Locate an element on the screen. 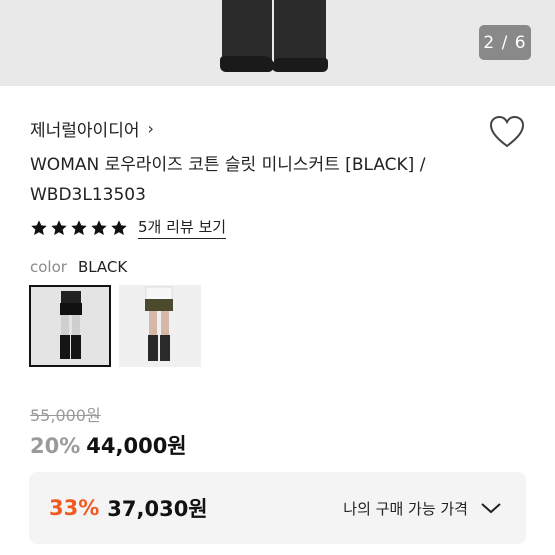 The image size is (555, 555). review-link: 5개 리뷰 보기 is located at coordinates (182, 227).